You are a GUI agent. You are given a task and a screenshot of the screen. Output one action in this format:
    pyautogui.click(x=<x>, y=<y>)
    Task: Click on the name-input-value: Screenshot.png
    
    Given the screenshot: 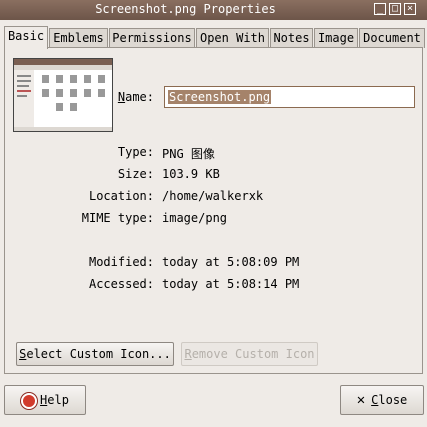 What is the action you would take?
    pyautogui.click(x=220, y=97)
    